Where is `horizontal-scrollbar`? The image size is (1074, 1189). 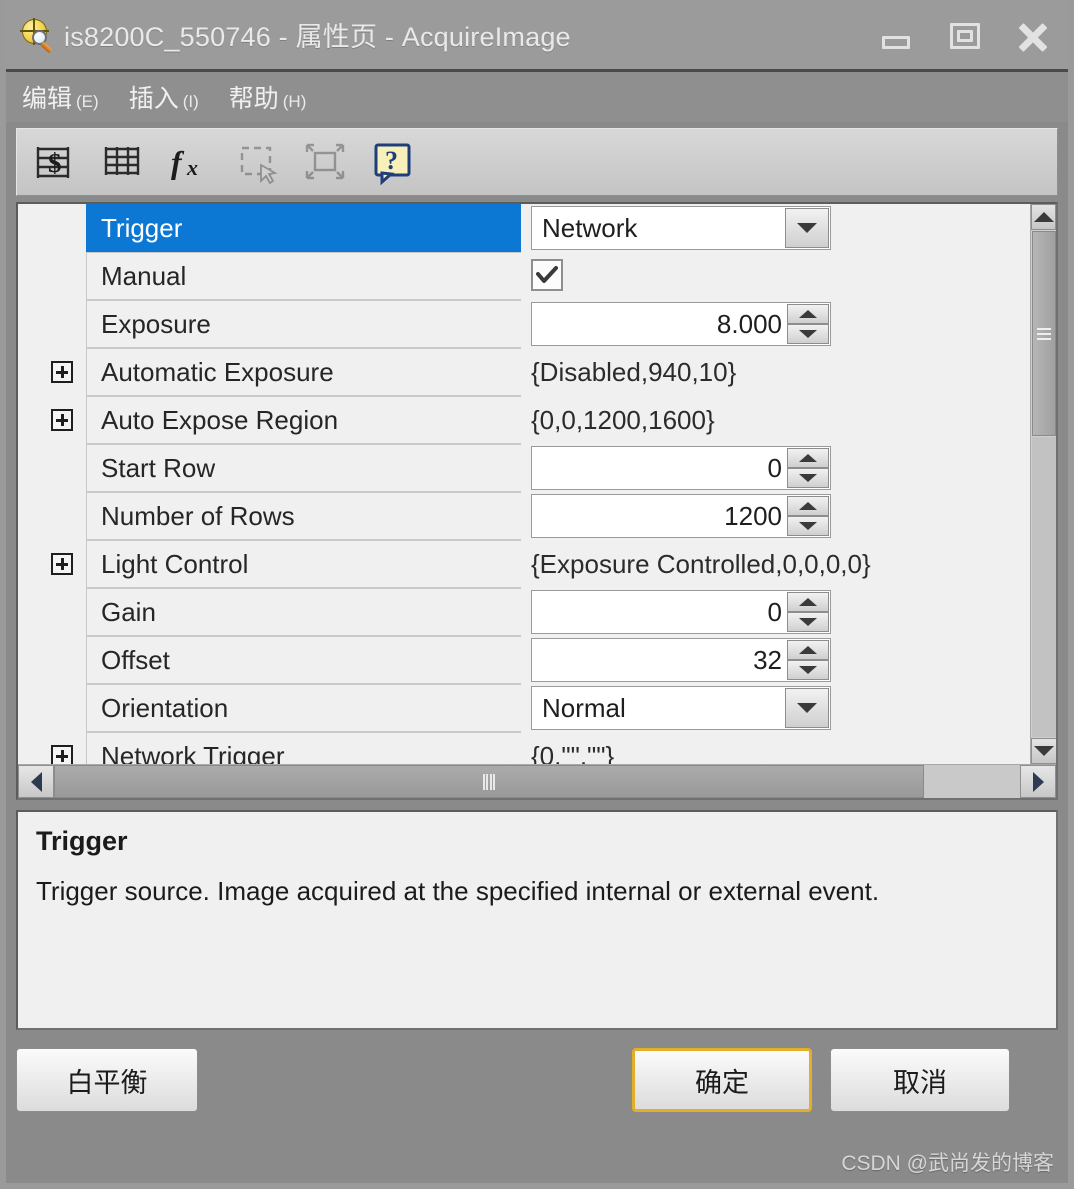
horizontal-scrollbar is located at coordinates (537, 781).